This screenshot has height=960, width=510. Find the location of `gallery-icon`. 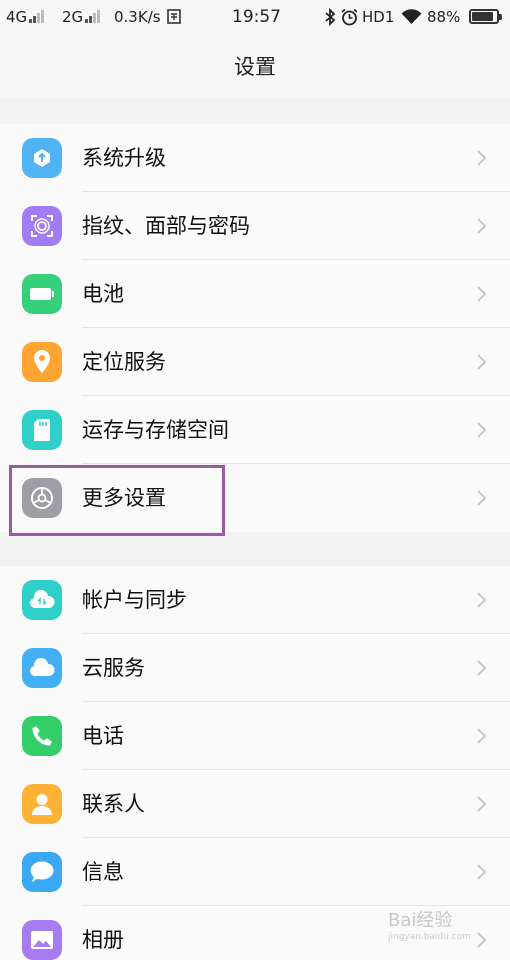

gallery-icon is located at coordinates (42, 940).